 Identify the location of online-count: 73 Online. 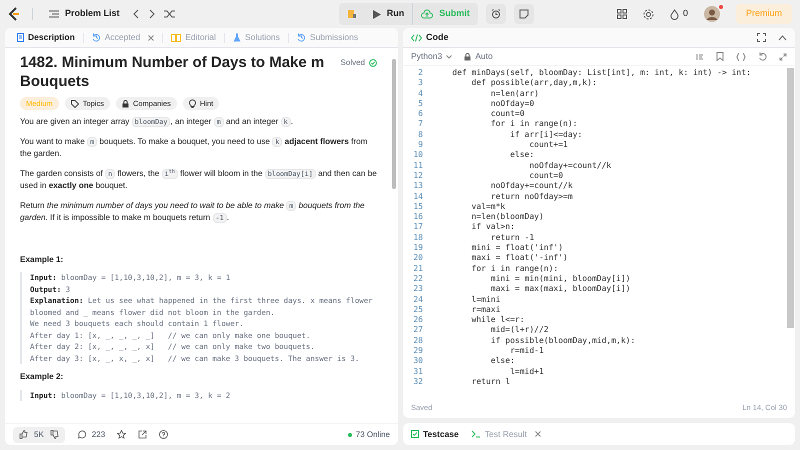
(369, 434).